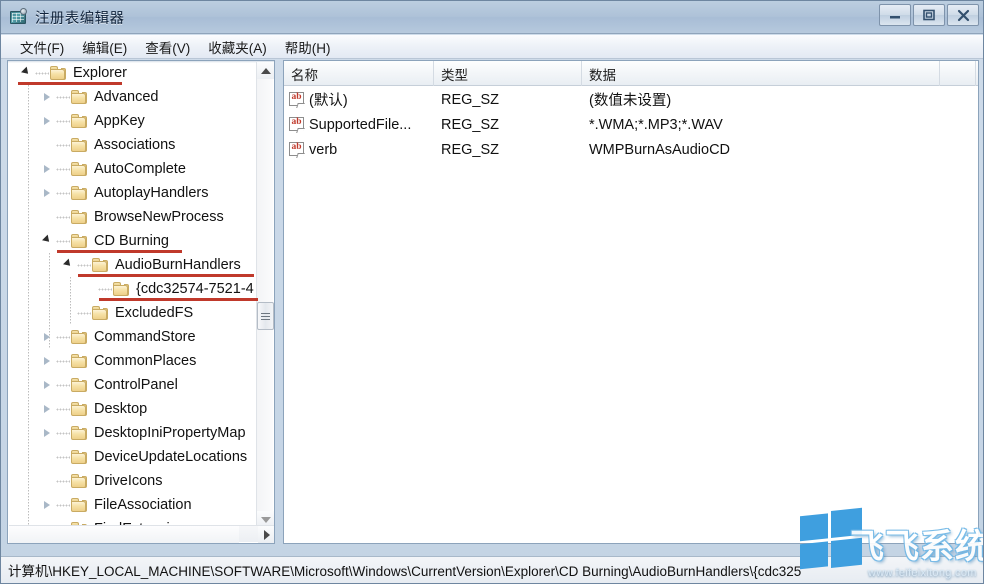 This screenshot has width=984, height=584. What do you see at coordinates (508, 73) in the screenshot?
I see `column-header-type: 类型` at bounding box center [508, 73].